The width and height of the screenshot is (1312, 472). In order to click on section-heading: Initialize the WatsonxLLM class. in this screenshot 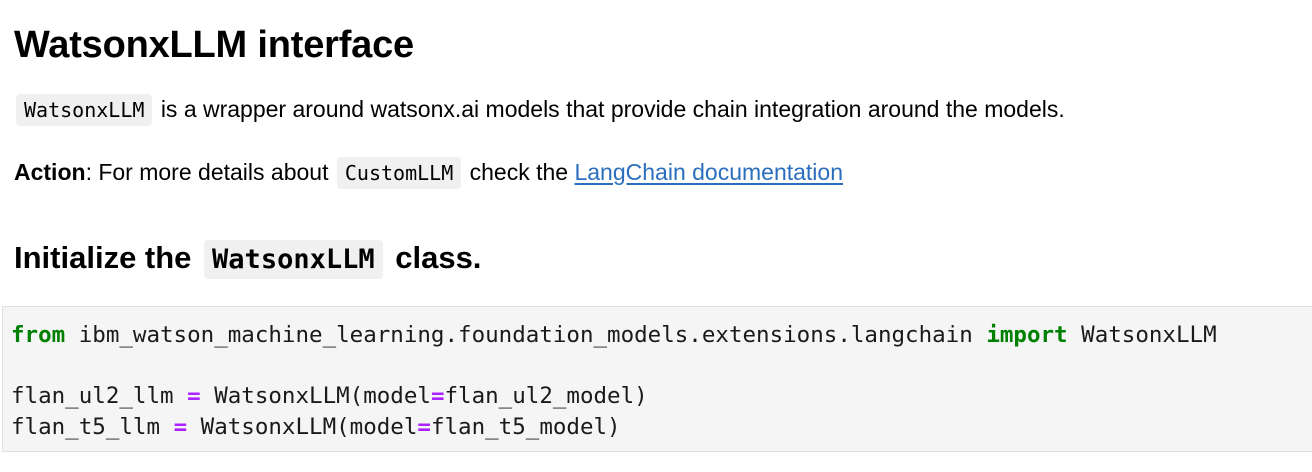, I will do `click(247, 259)`.